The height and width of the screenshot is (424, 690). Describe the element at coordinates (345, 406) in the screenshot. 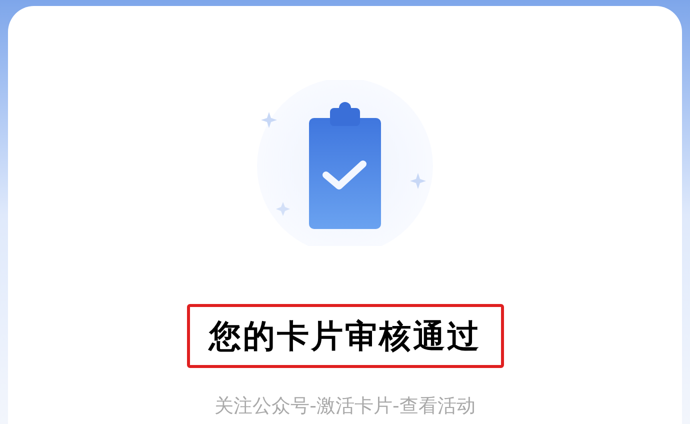

I see `instruction-text: 关注公众号-激活卡片-查看活动` at that location.